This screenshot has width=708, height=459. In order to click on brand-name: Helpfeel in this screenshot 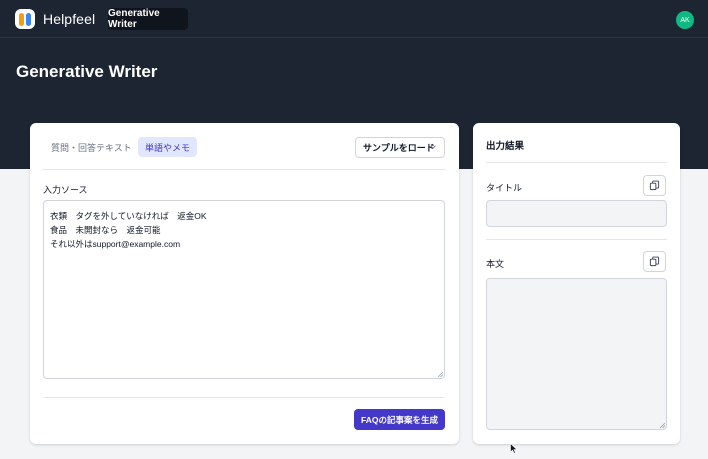, I will do `click(69, 19)`.